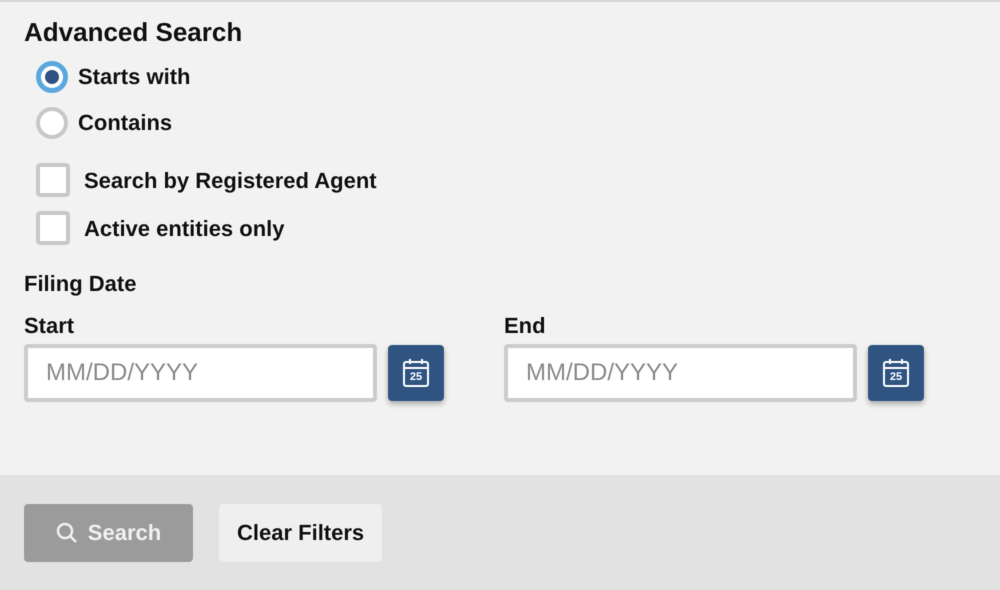 This screenshot has height=590, width=1000. What do you see at coordinates (230, 180) in the screenshot?
I see `checkbox-label: Search by Registered Agent` at bounding box center [230, 180].